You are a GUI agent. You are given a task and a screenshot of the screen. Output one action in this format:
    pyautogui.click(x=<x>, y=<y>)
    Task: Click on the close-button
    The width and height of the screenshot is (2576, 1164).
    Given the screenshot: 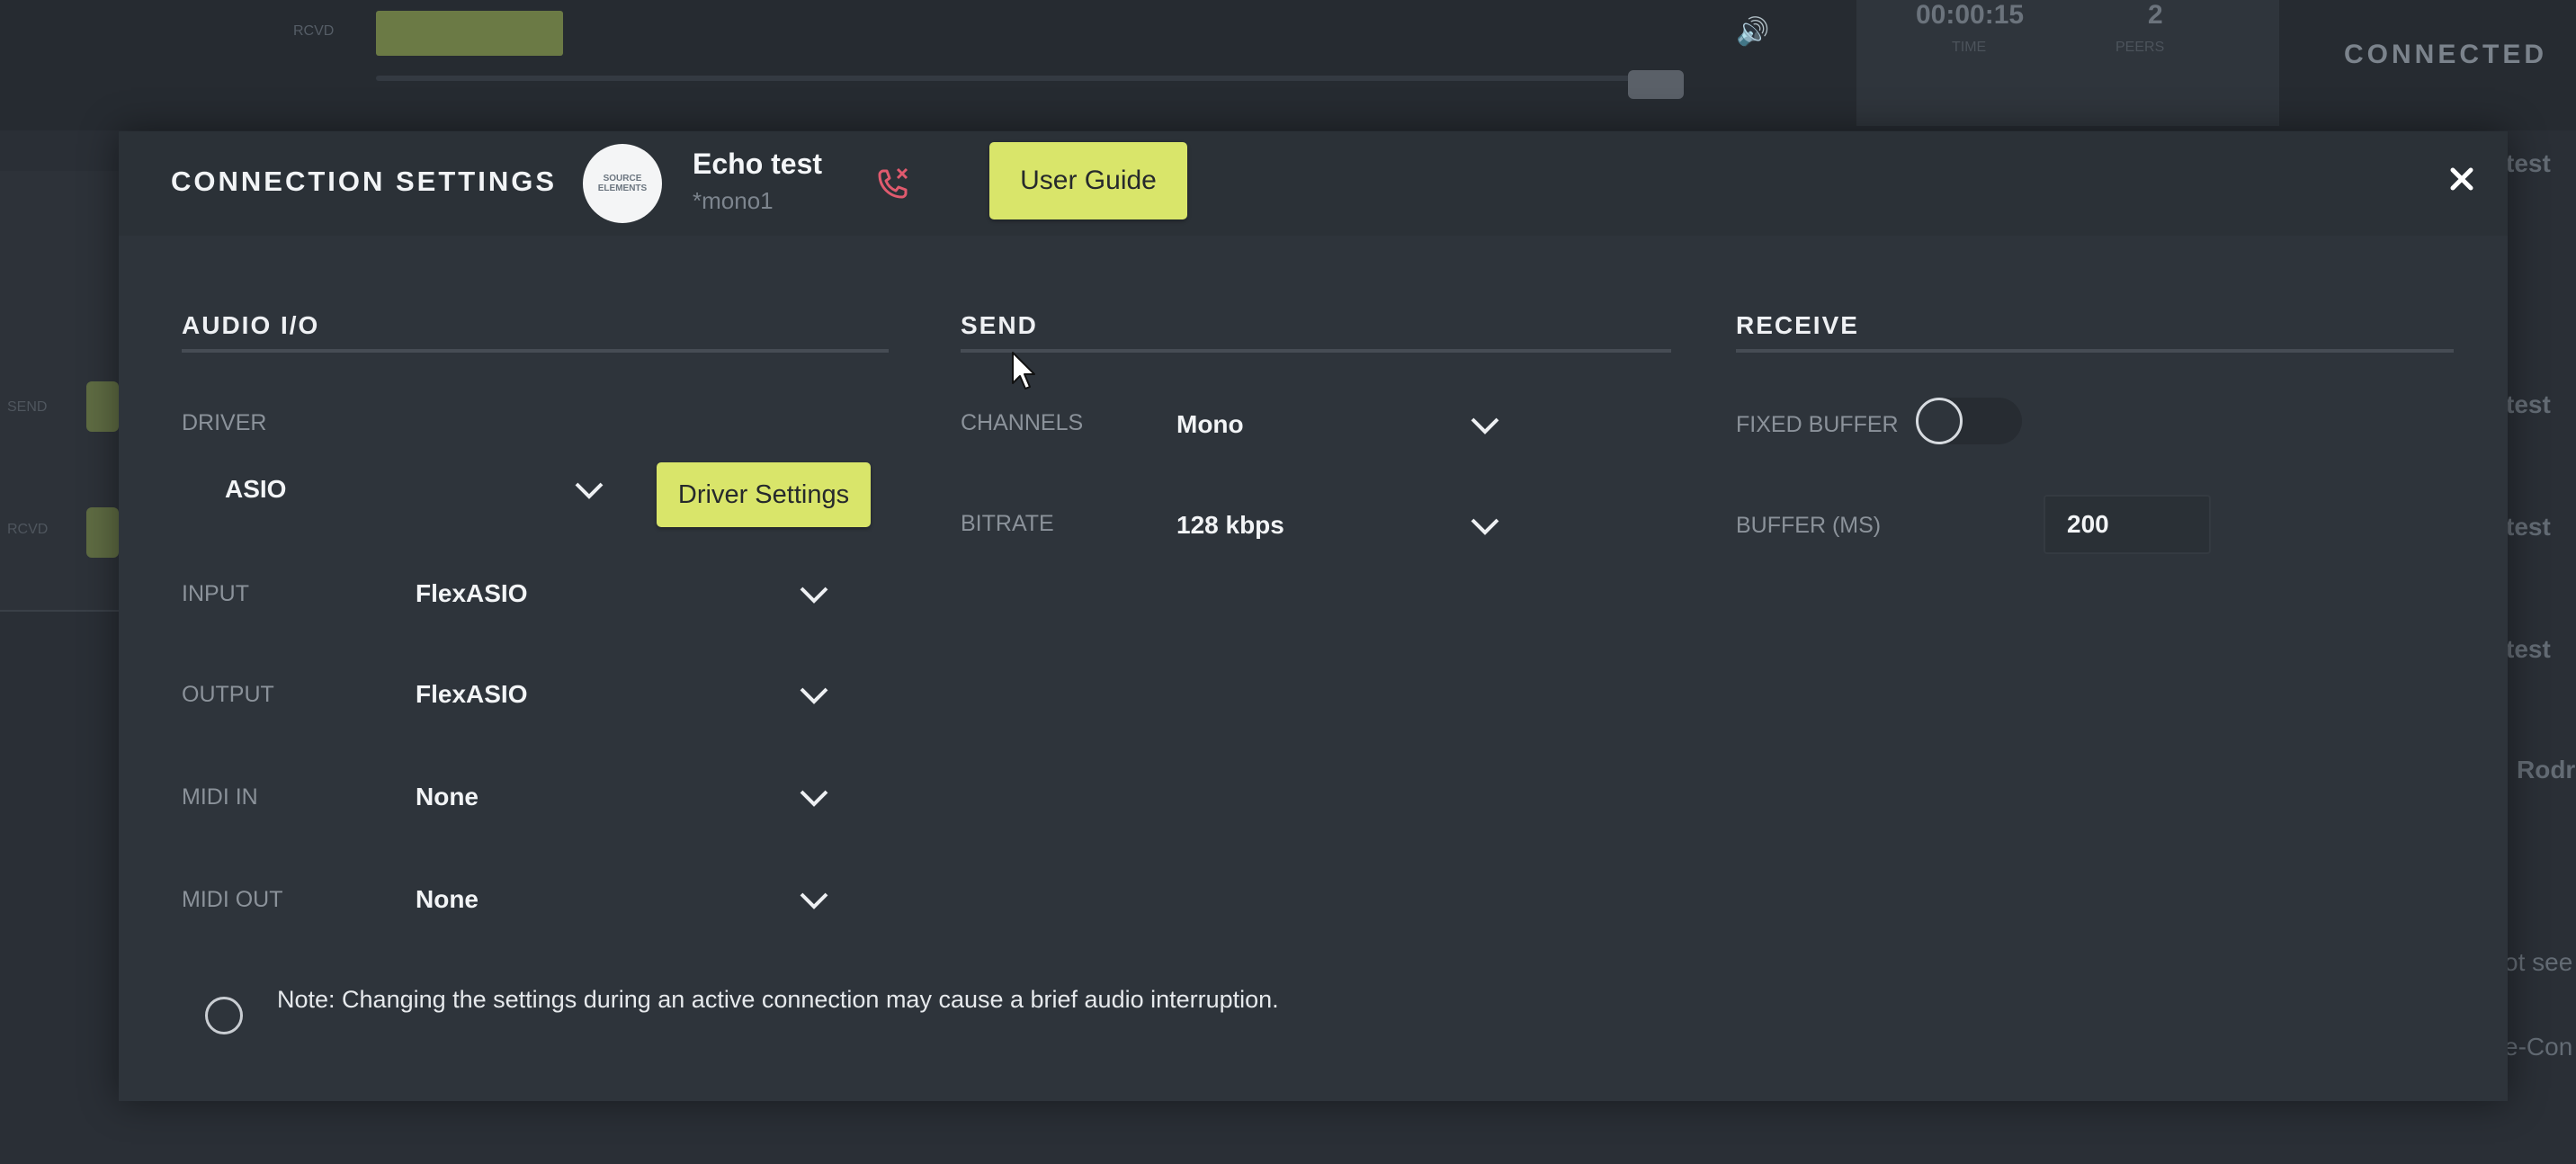 What is the action you would take?
    pyautogui.click(x=2461, y=179)
    